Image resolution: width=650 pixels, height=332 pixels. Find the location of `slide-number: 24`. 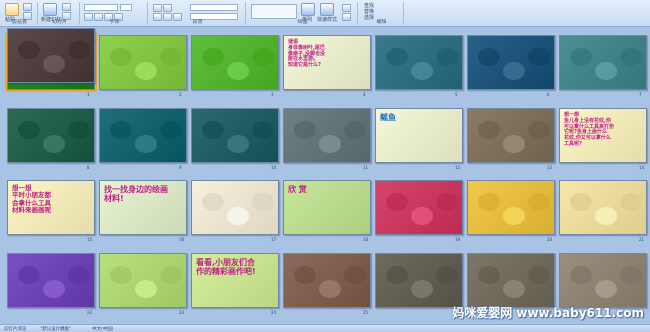

slide-number: 24 is located at coordinates (274, 312).